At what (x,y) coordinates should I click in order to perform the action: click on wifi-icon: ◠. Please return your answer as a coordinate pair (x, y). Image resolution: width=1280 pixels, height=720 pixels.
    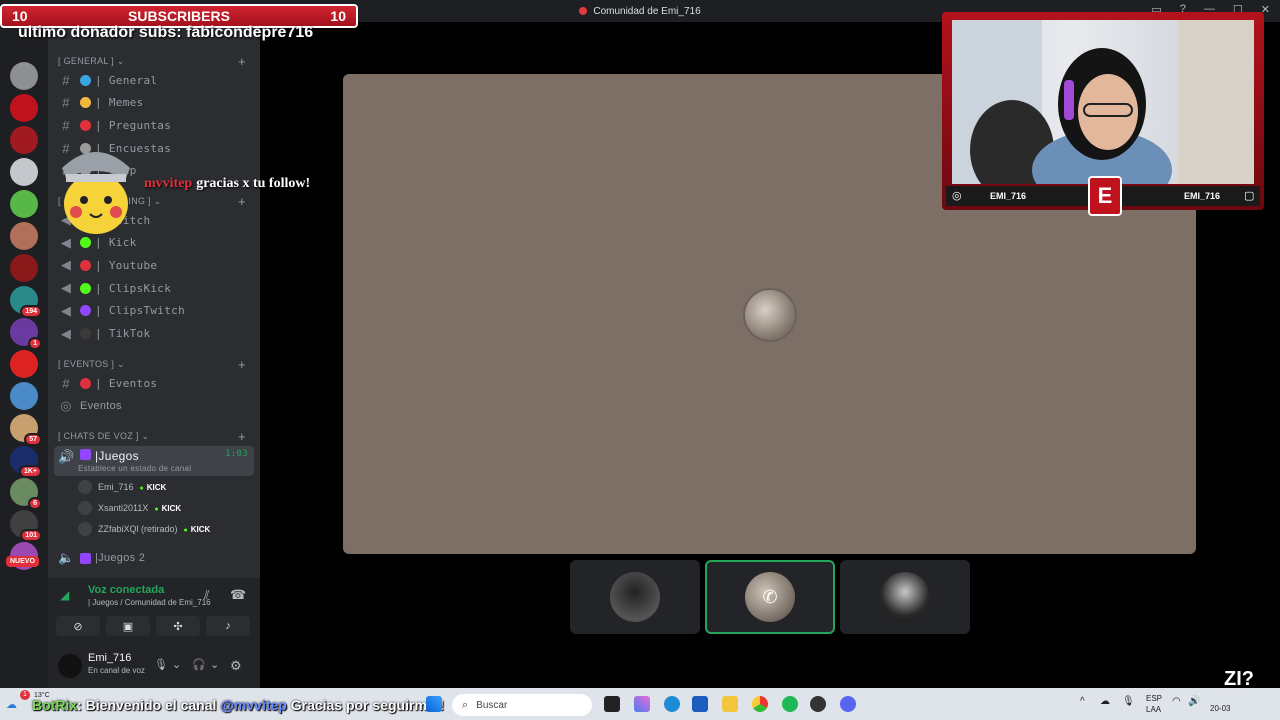
    Looking at the image, I should click on (1176, 701).